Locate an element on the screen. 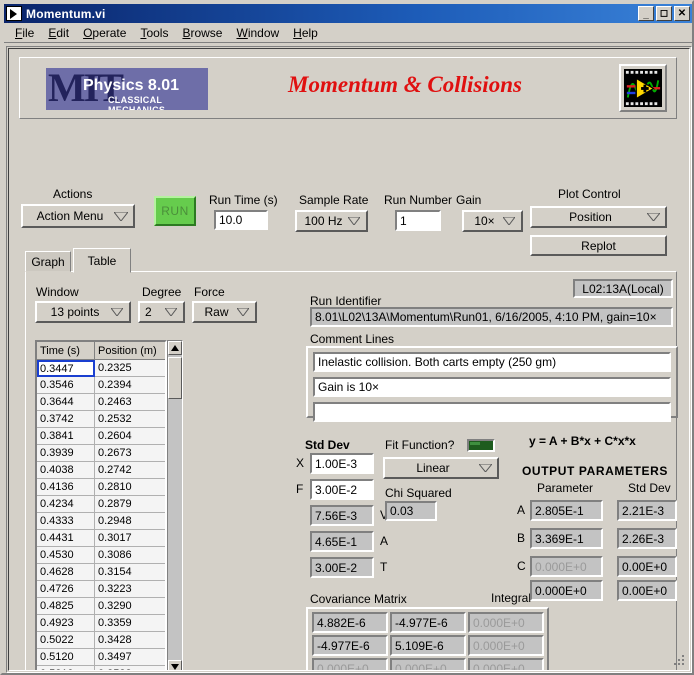 This screenshot has width=694, height=675. menu-item-window: Window is located at coordinates (257, 33).